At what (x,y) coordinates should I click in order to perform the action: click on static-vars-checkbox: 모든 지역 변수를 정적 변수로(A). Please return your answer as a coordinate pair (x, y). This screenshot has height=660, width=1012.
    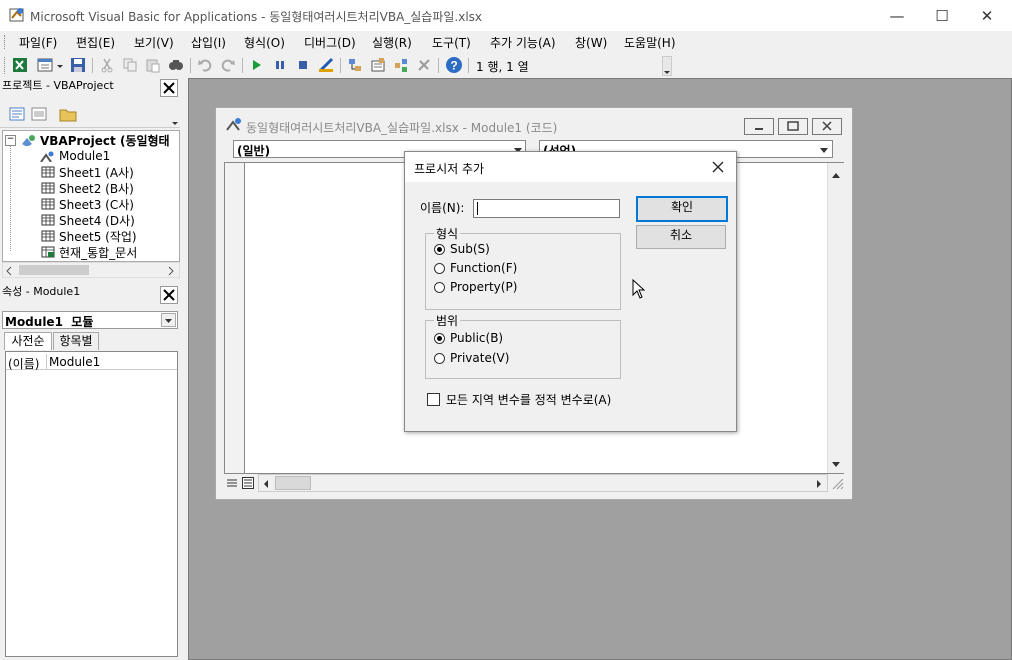
    Looking at the image, I should click on (519, 399).